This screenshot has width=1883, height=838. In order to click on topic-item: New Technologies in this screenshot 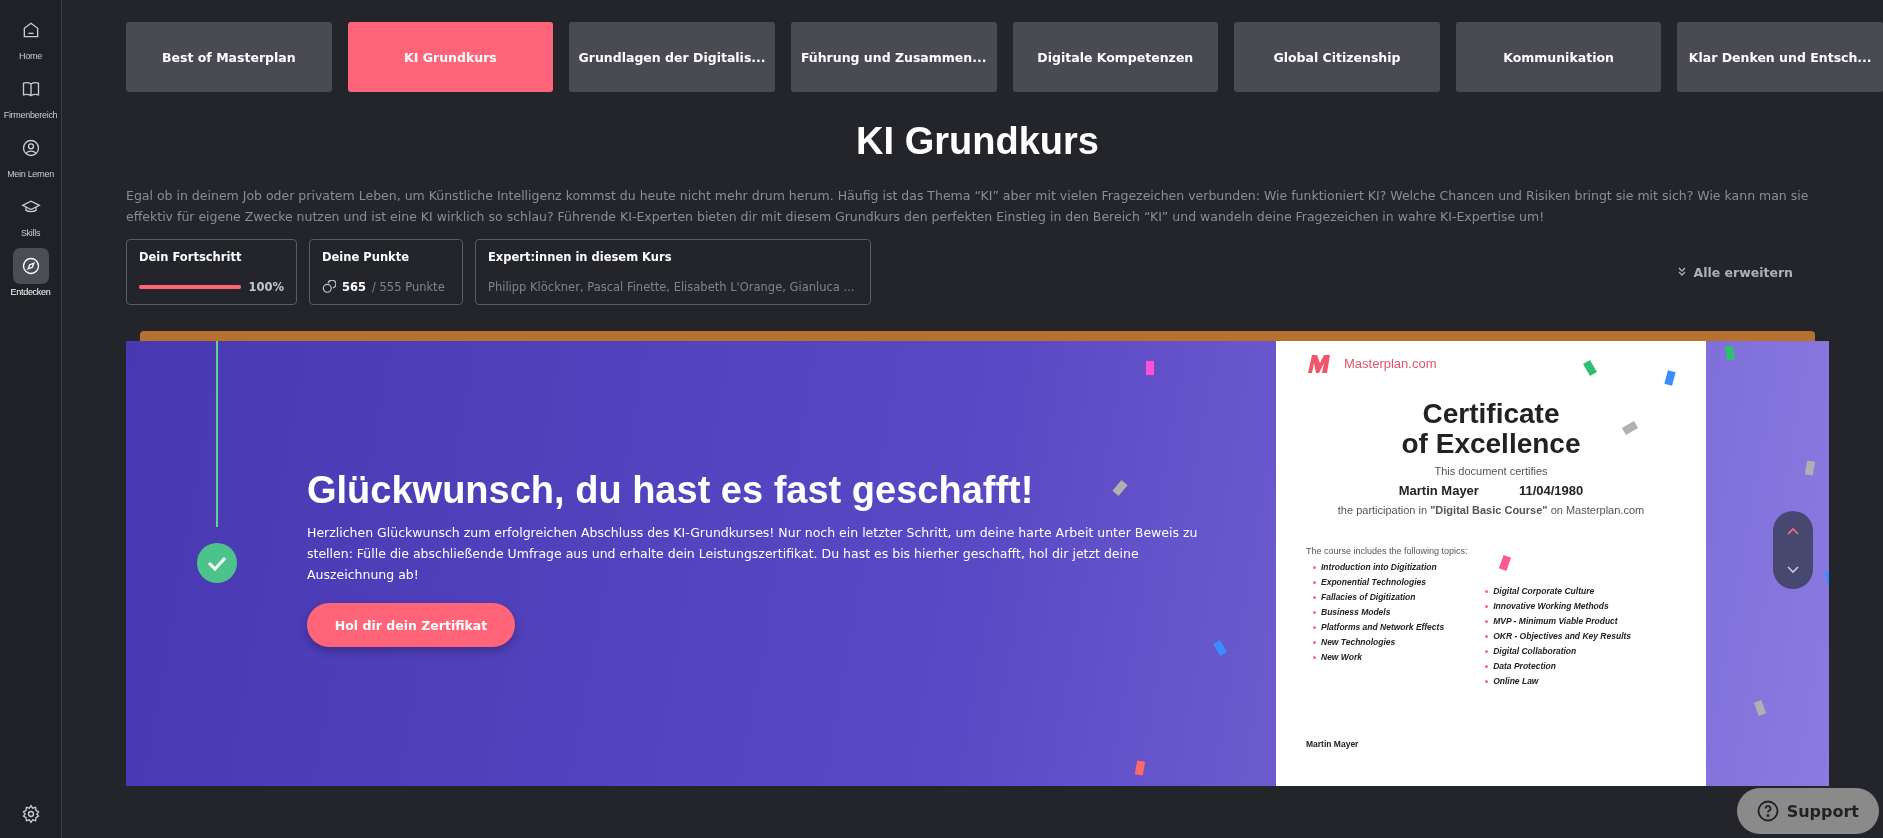, I will do `click(1356, 642)`.